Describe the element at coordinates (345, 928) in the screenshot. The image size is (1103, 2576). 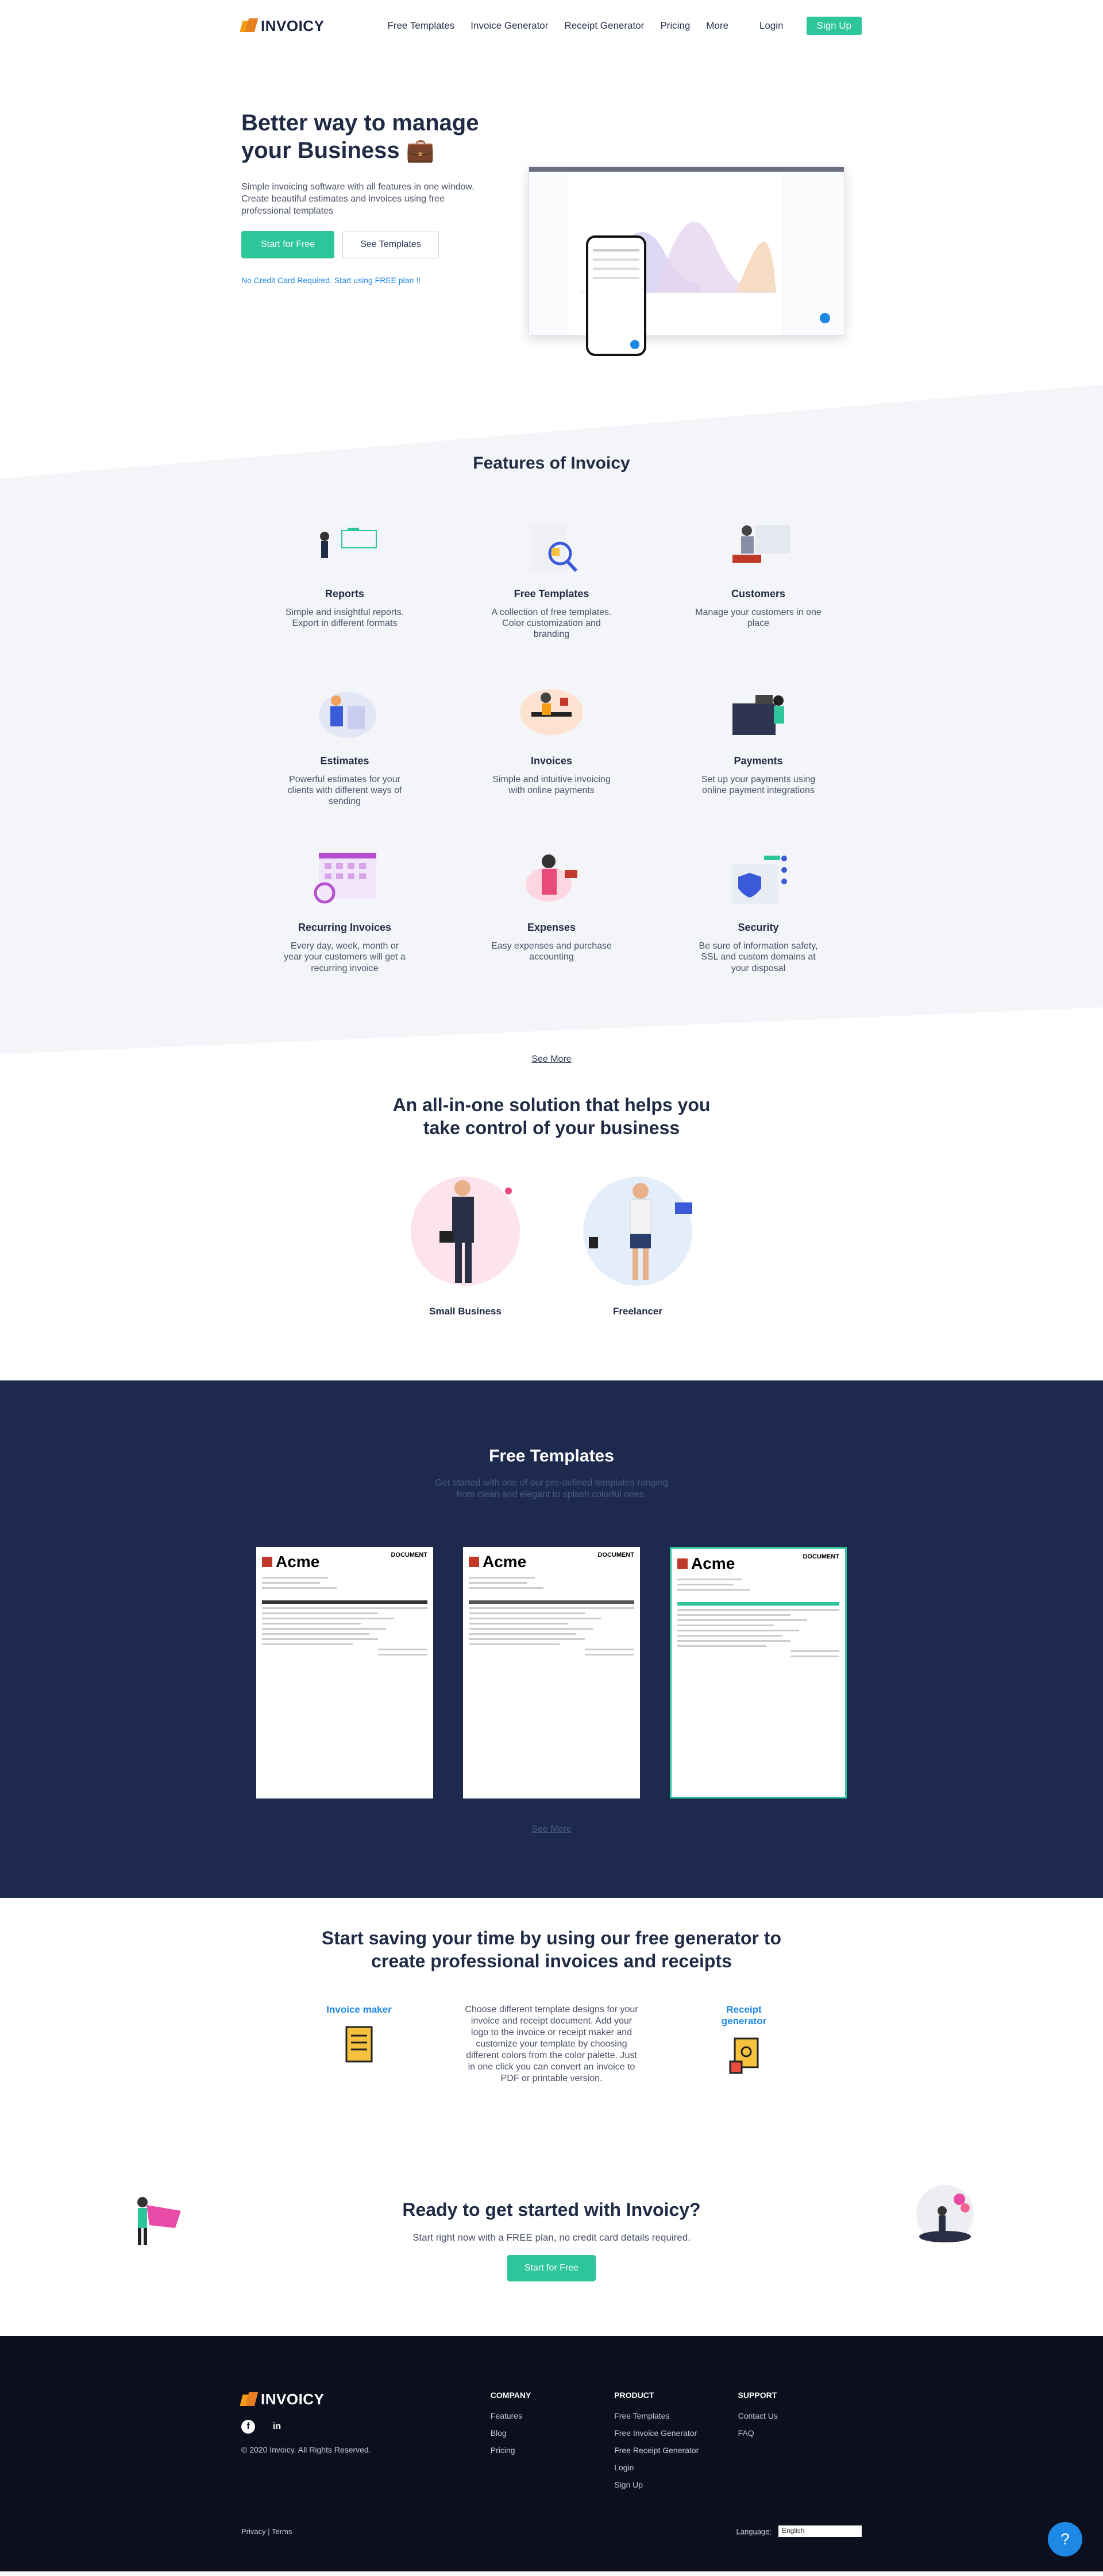
I see `feature-title: Recurring Invoices` at that location.